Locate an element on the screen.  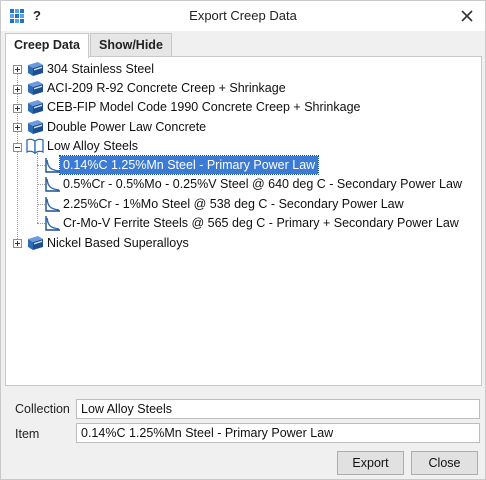
tree-node-double-power-law-concrete: Double Power Law Concrete is located at coordinates (126, 127).